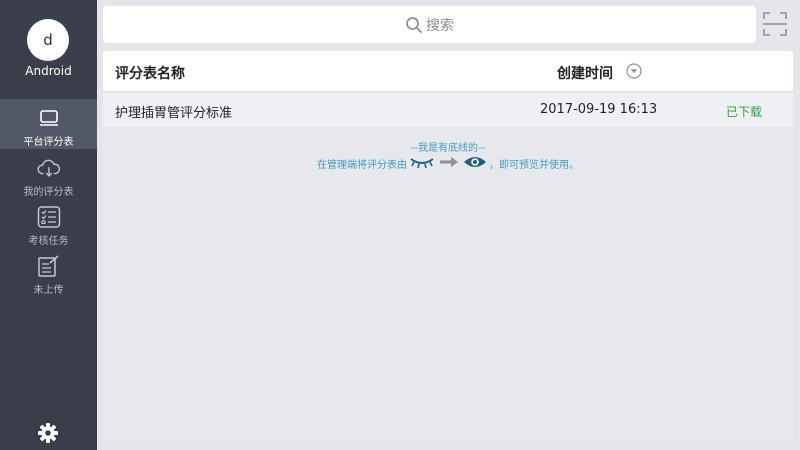  What do you see at coordinates (440, 25) in the screenshot?
I see `search-placeholder: 搜索` at bounding box center [440, 25].